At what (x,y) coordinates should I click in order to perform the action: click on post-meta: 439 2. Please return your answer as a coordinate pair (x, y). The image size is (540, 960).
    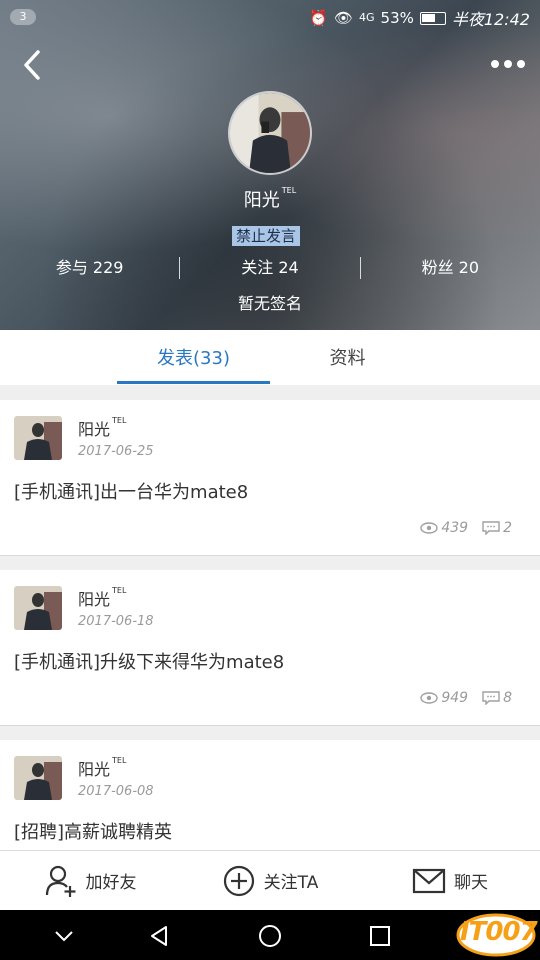
    Looking at the image, I should click on (466, 528).